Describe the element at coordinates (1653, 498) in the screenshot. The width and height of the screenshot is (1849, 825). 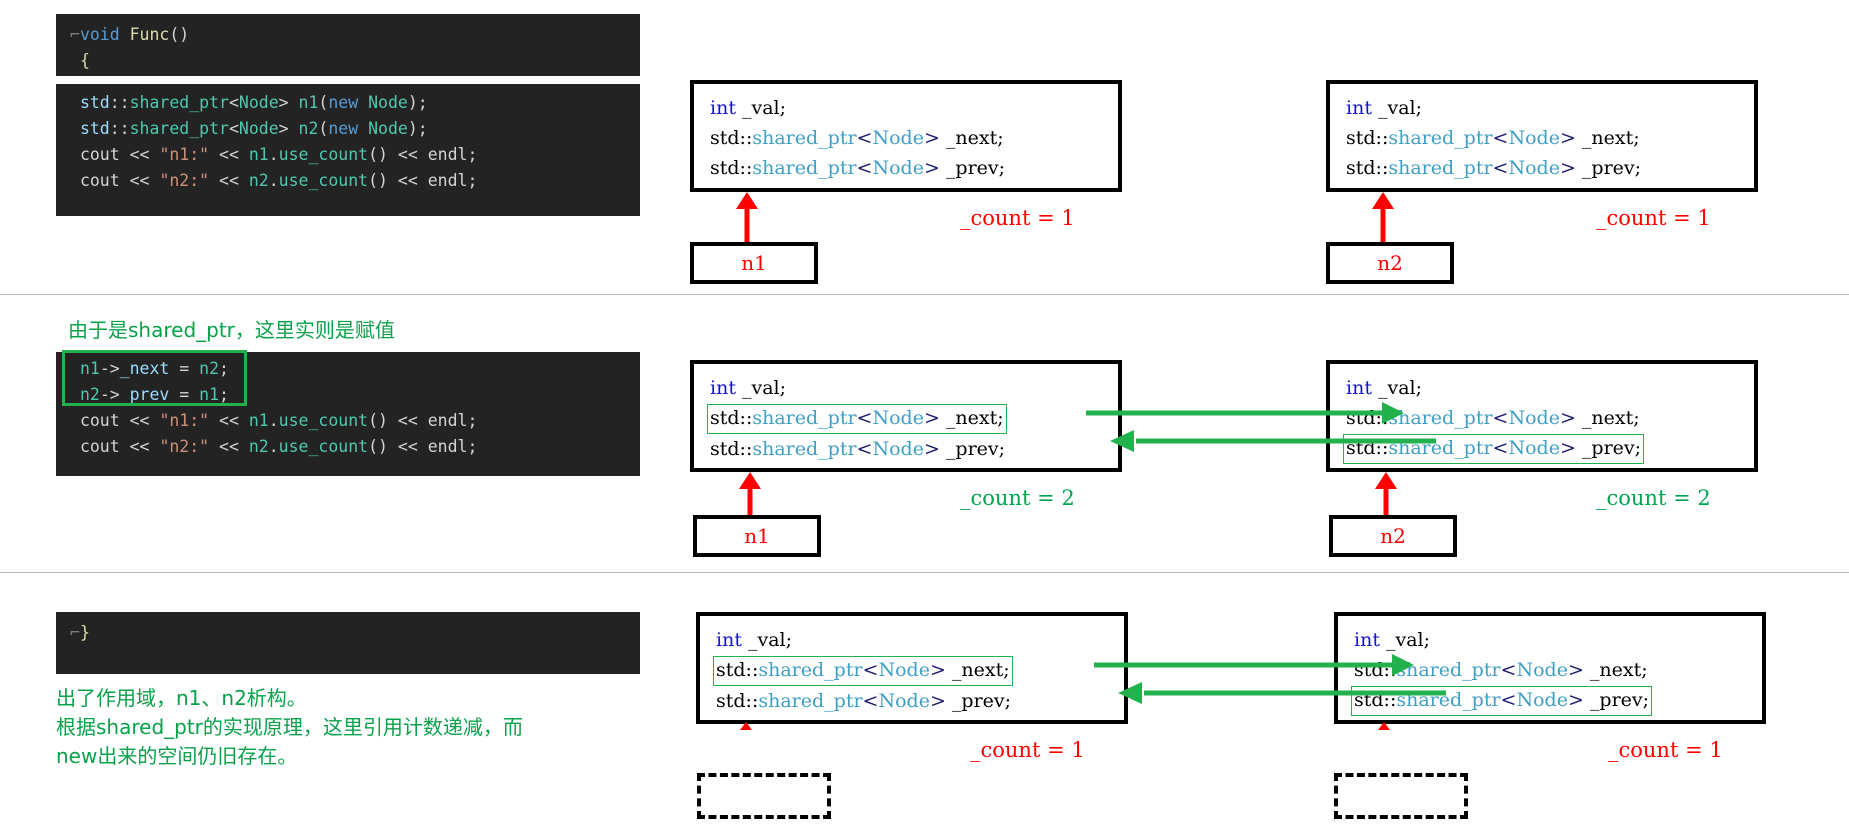
I see `count-label-row2-right: _count = 2` at that location.